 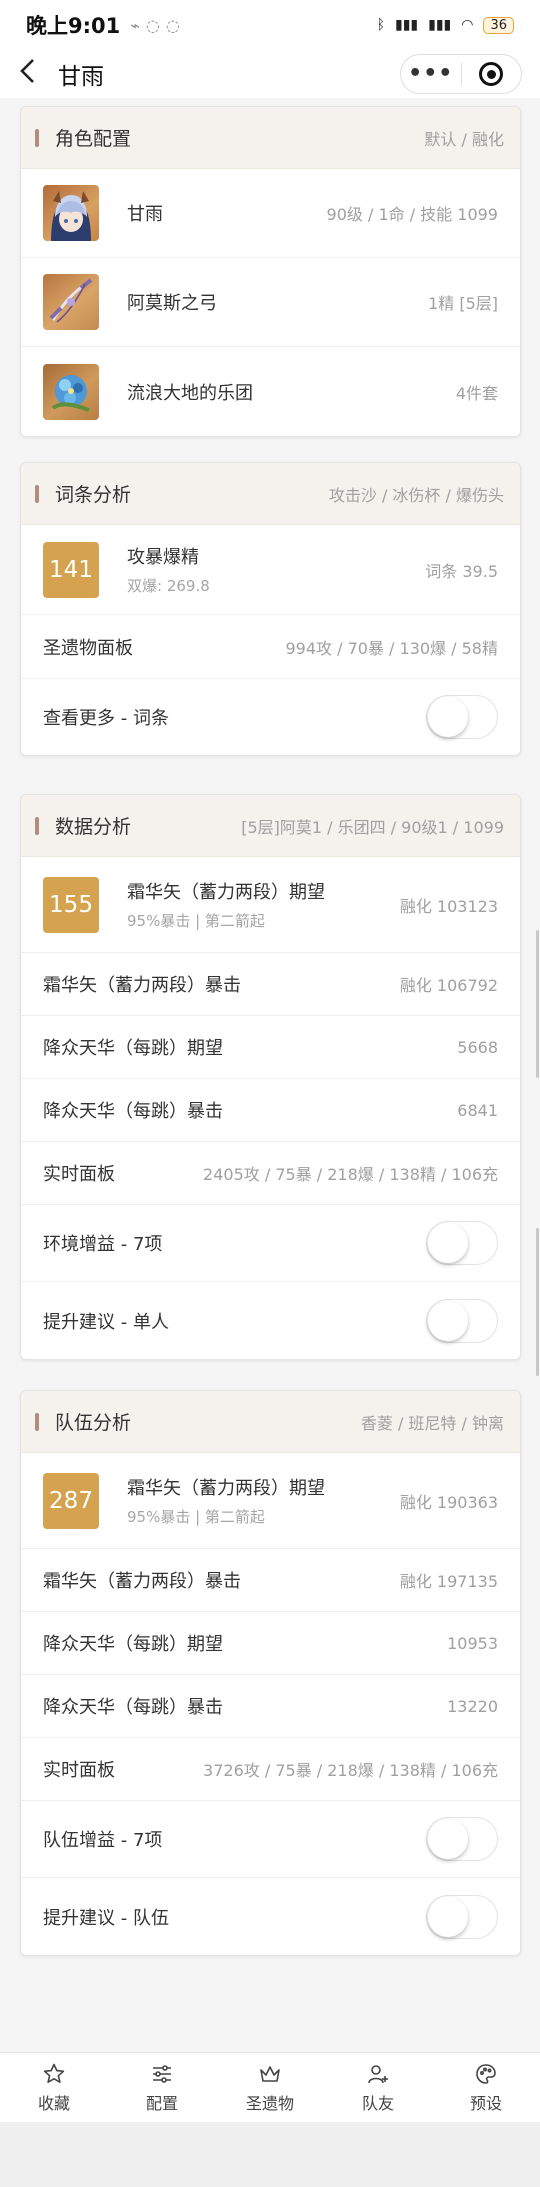 I want to click on score-row: 287 霜华矢（蓄力两段）期望 95%暴击 | 第二箭起 融化 190363, so click(x=270, y=1501).